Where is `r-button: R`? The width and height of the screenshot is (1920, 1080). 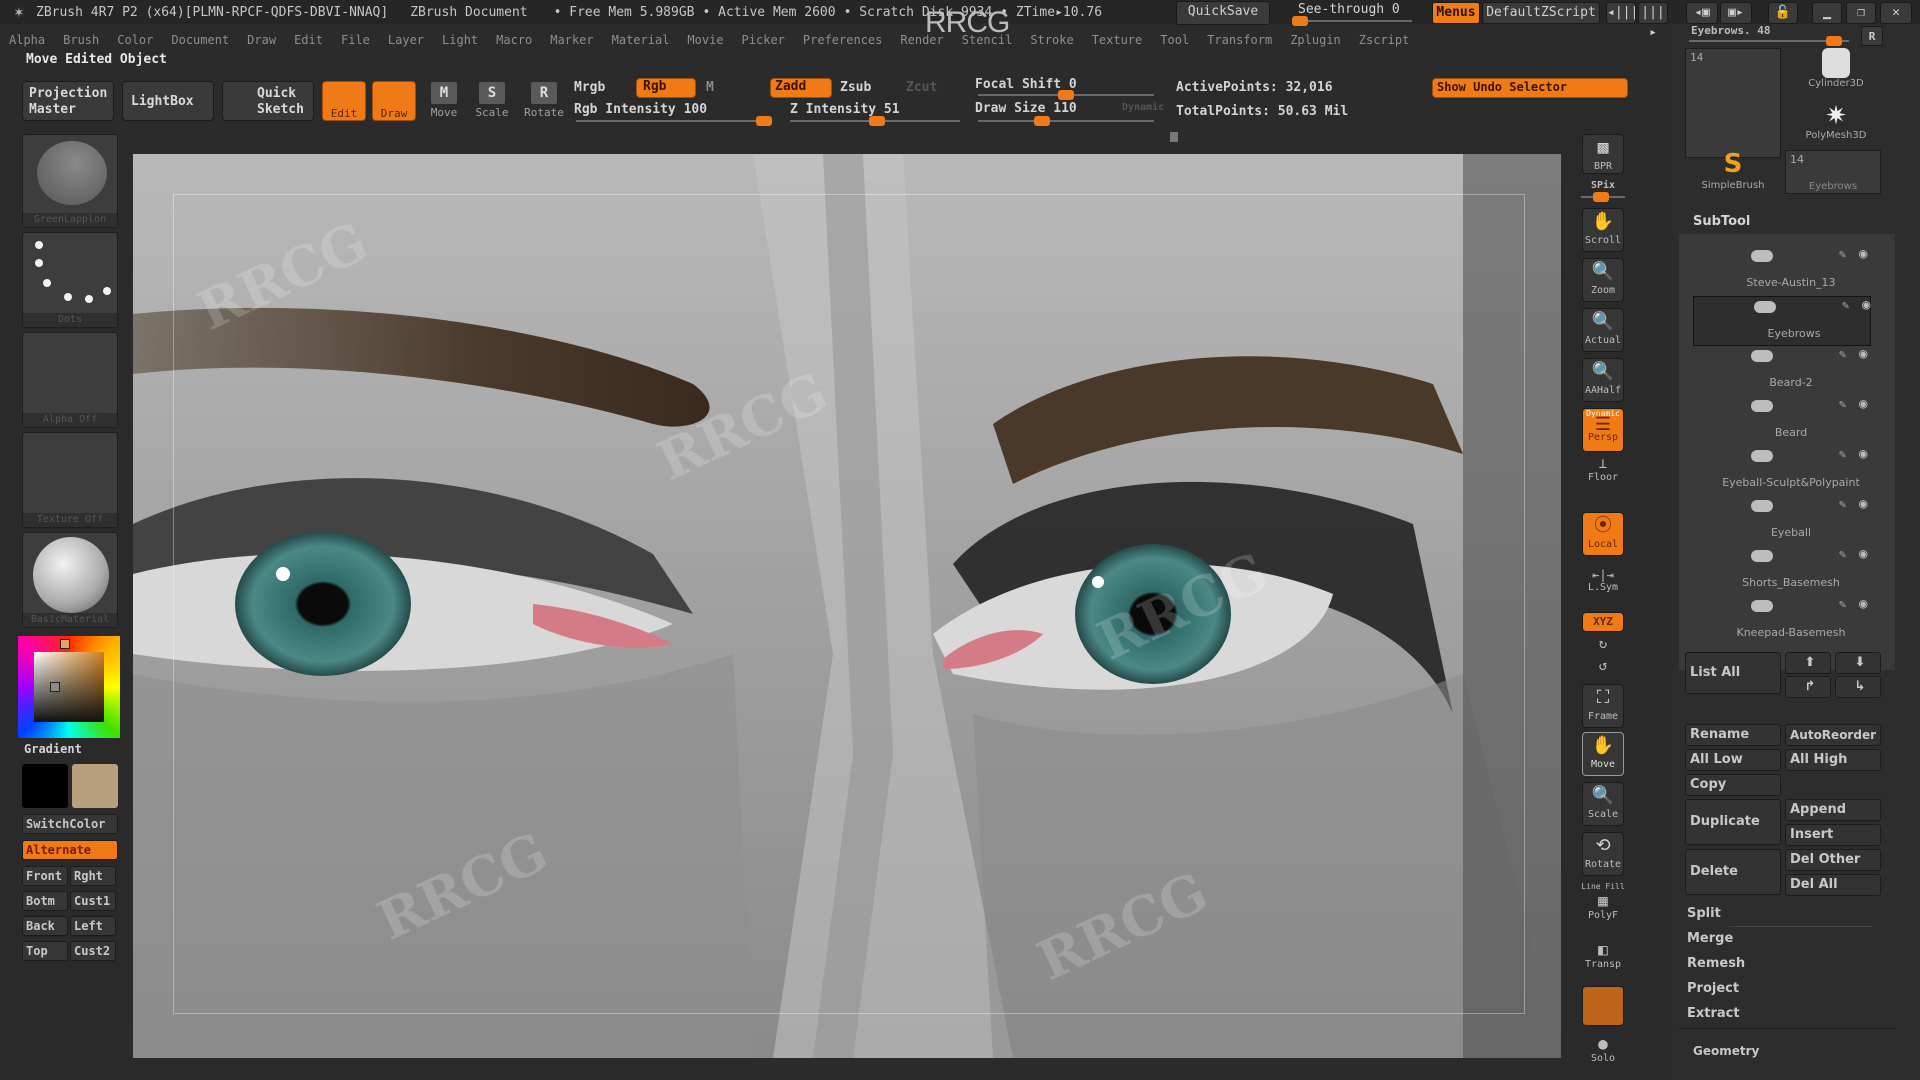 r-button: R is located at coordinates (1872, 36).